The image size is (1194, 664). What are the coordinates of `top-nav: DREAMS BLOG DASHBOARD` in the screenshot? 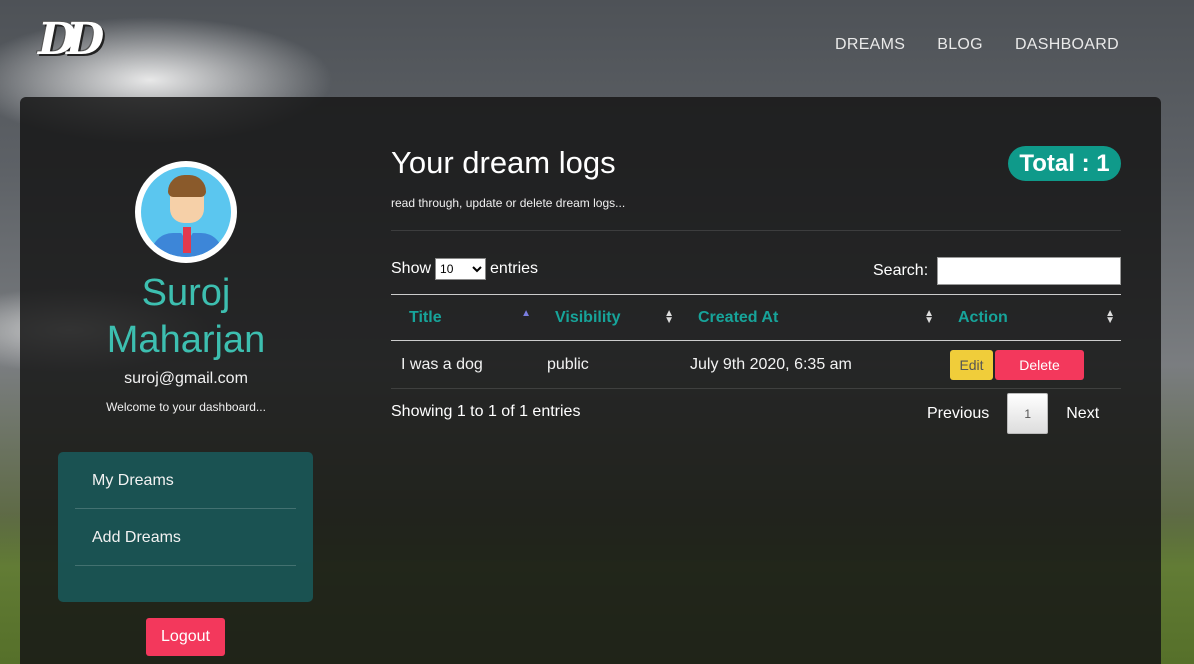 It's located at (977, 45).